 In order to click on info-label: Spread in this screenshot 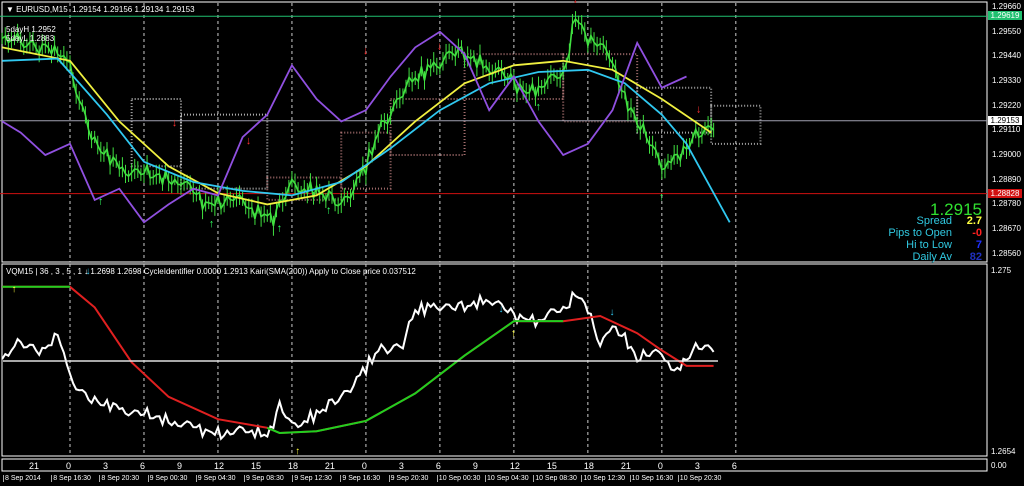, I will do `click(934, 221)`.